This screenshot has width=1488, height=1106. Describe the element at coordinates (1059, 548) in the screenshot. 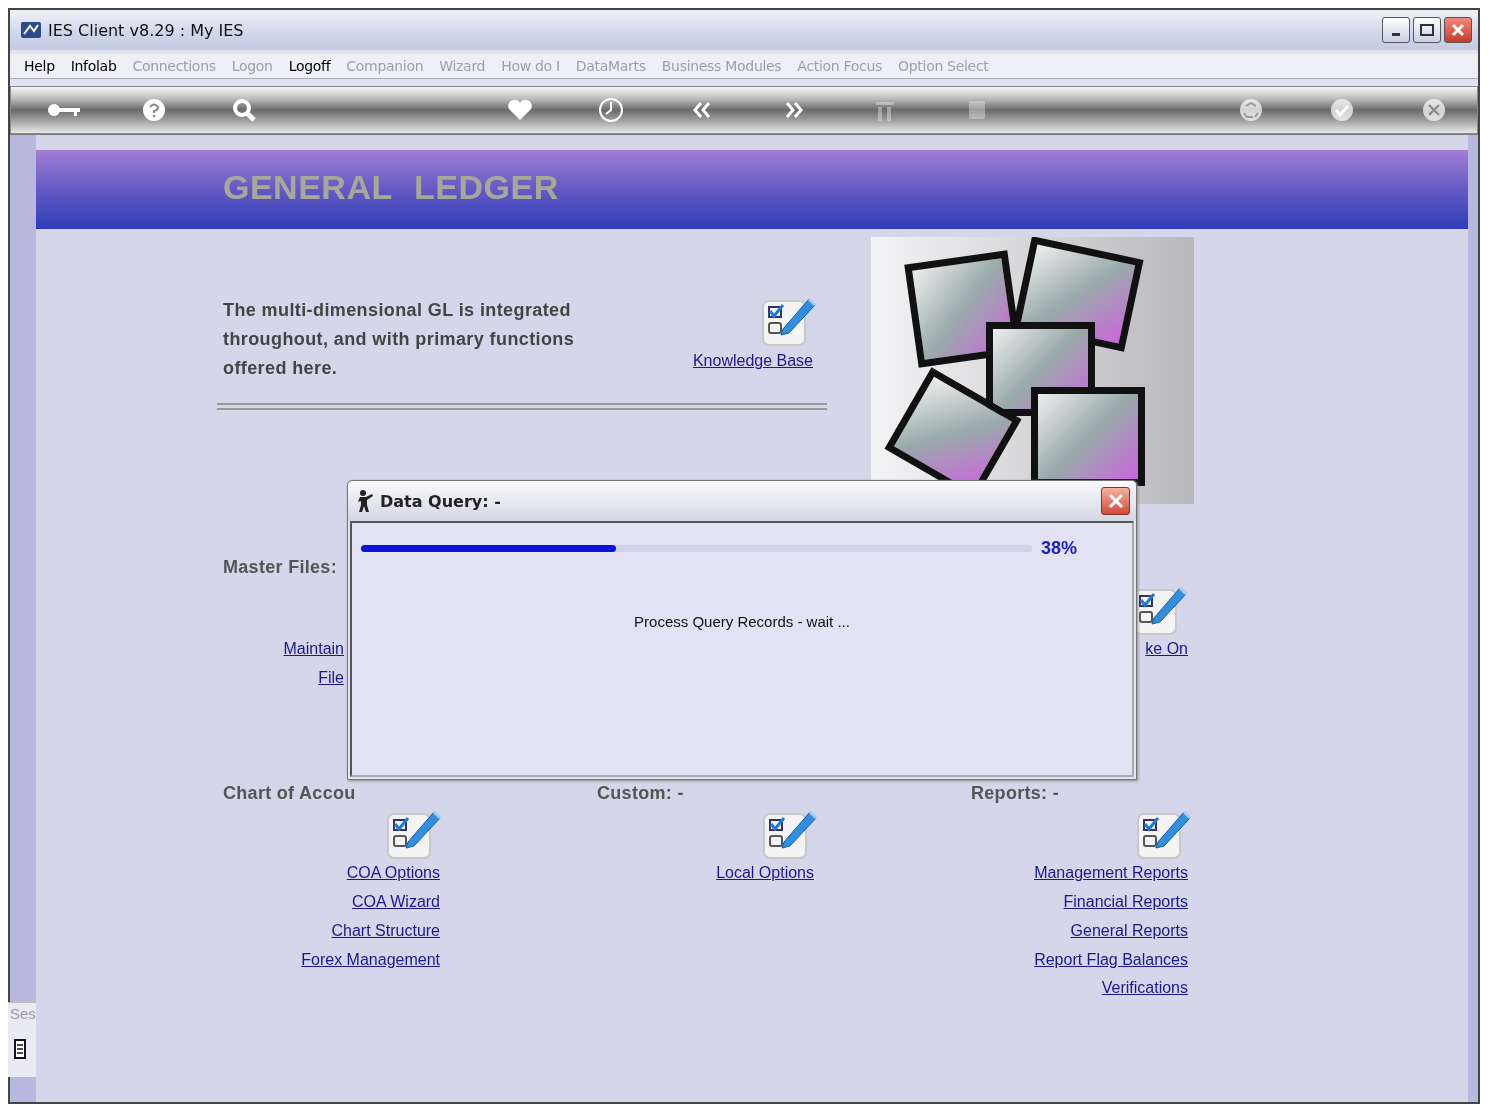

I see `progress-percent: 38%` at that location.